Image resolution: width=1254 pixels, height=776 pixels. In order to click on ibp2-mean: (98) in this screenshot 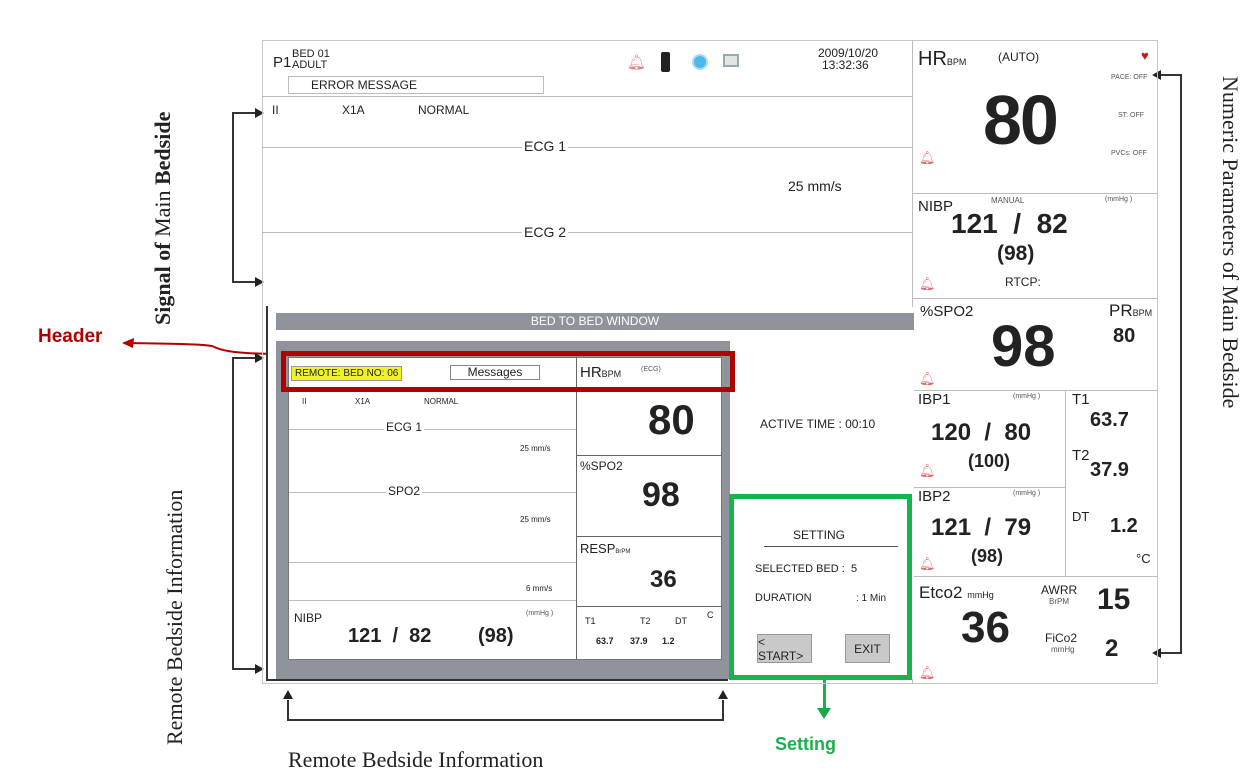, I will do `click(987, 556)`.